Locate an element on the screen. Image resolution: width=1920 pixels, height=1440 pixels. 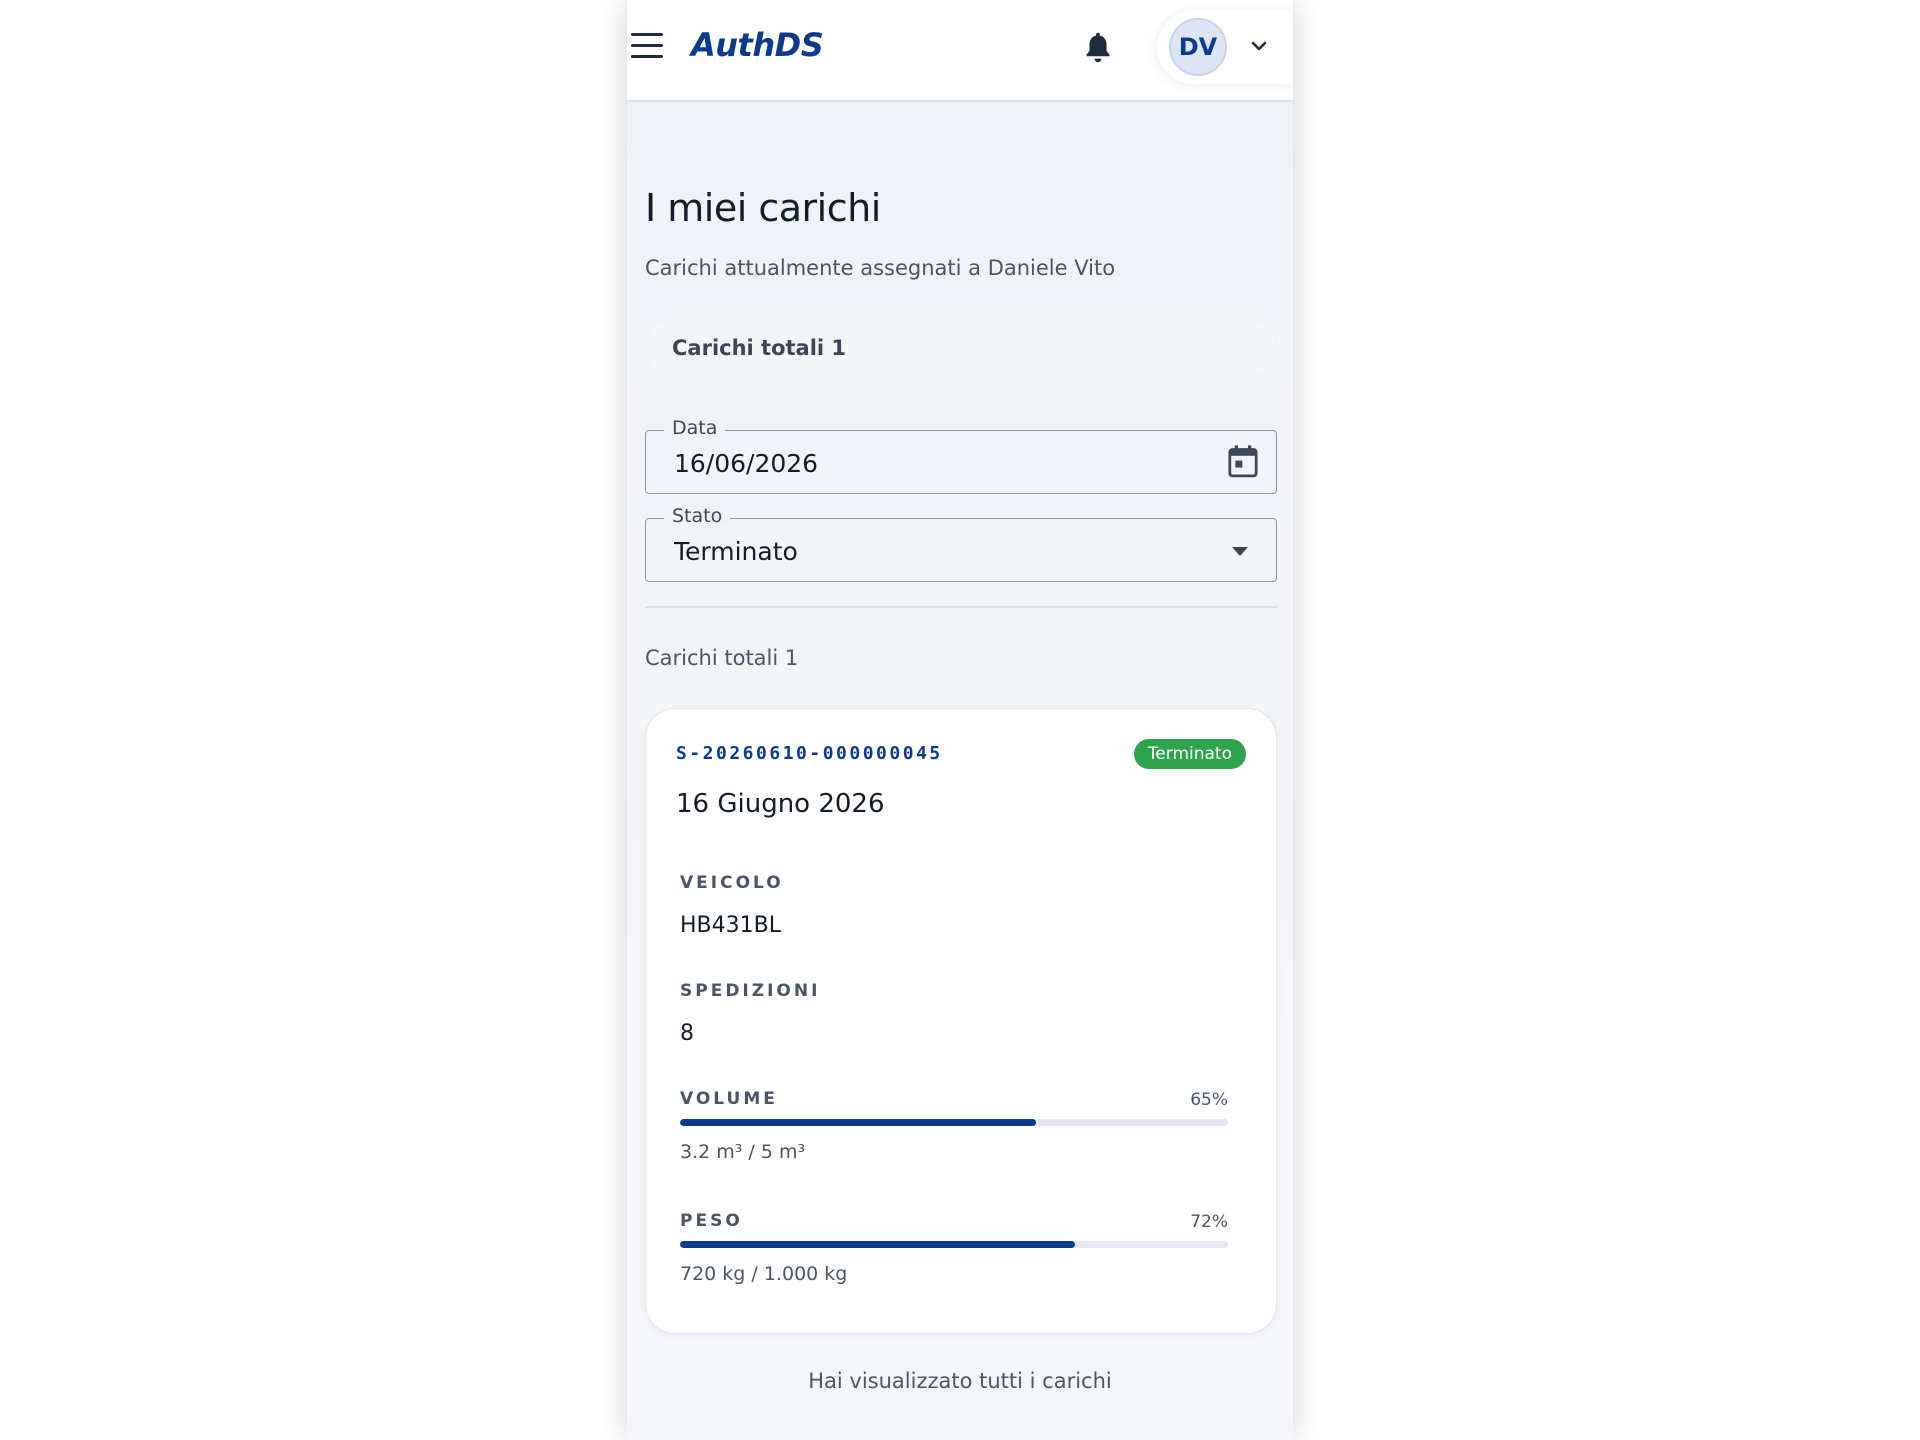
chevron-down-icon is located at coordinates (1259, 46).